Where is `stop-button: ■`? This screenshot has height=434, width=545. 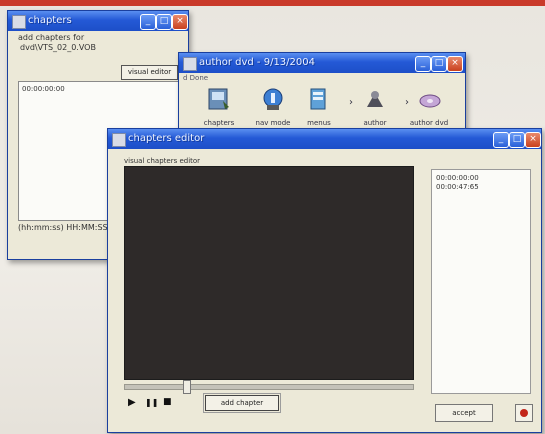 stop-button: ■ is located at coordinates (167, 402).